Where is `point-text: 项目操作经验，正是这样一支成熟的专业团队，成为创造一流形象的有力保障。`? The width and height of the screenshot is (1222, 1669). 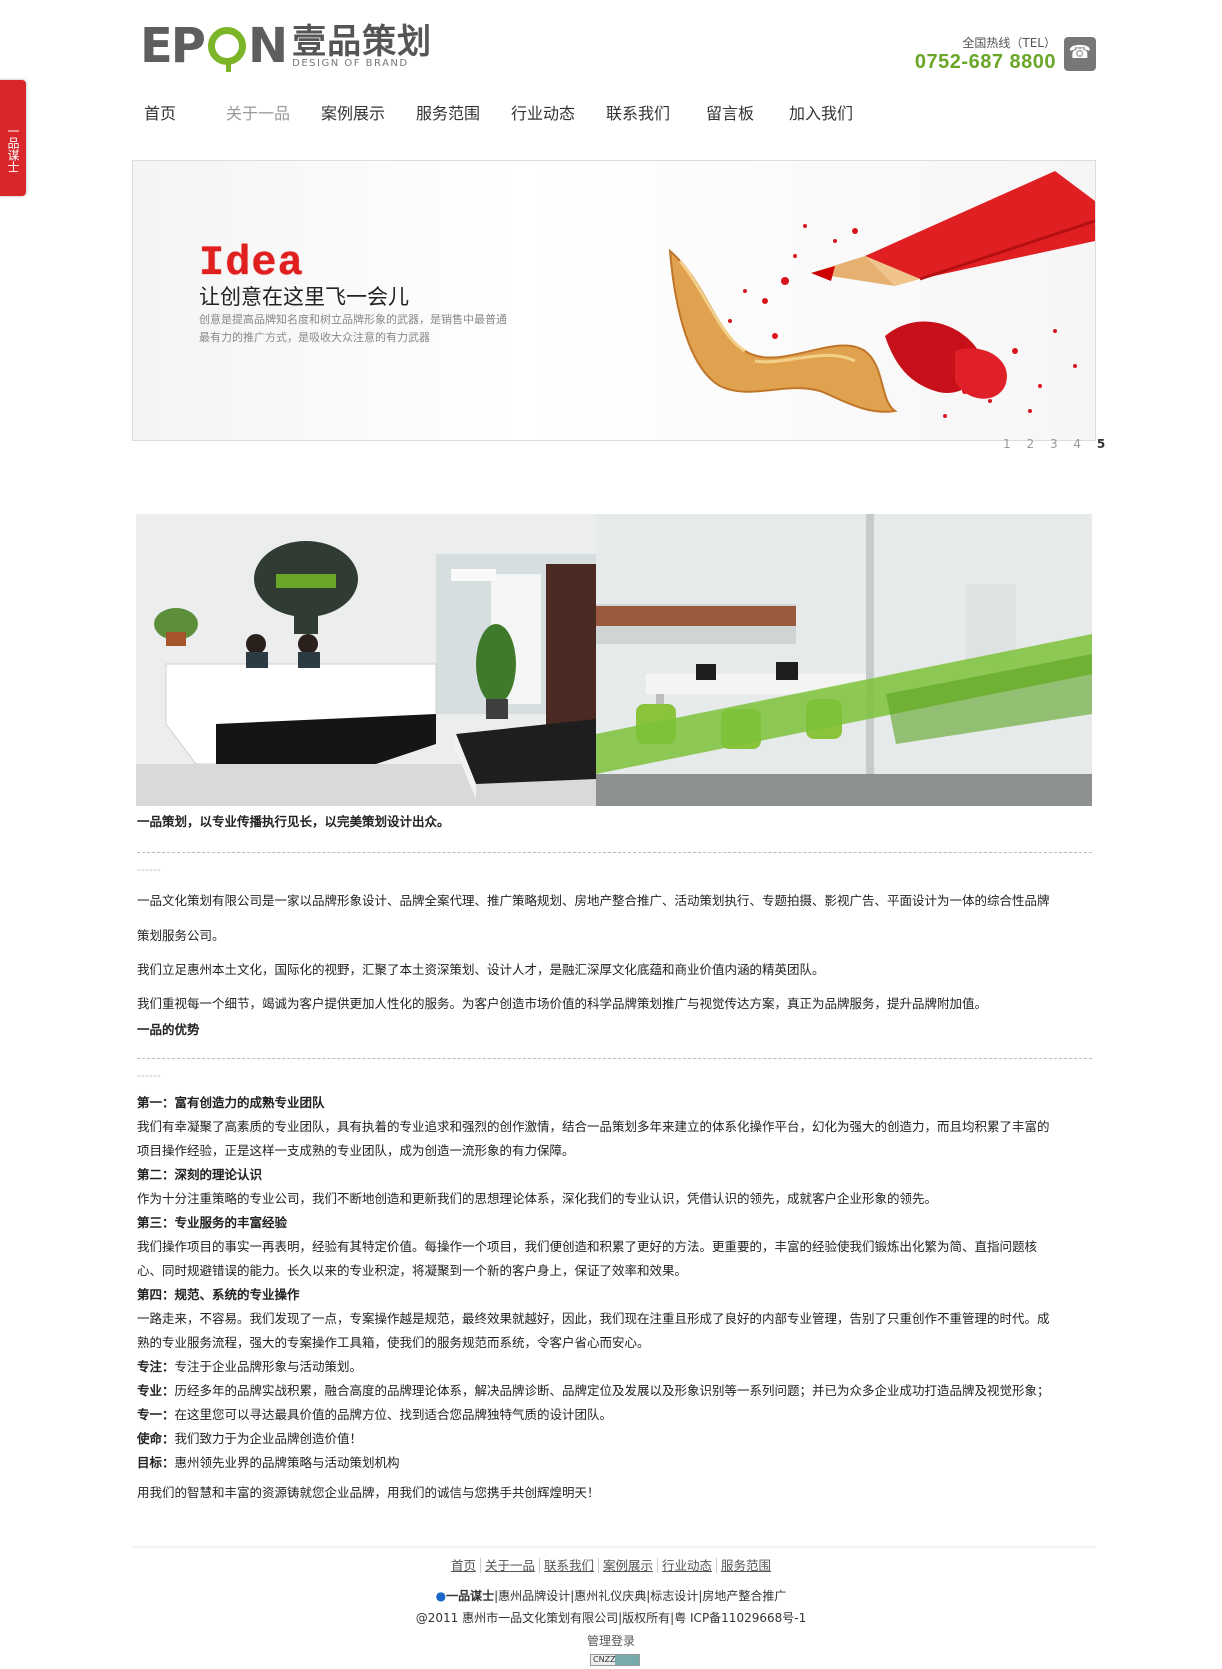 point-text: 项目操作经验，正是这样一支成熟的专业团队，成为创造一流形象的有力保障。 is located at coordinates (356, 1150).